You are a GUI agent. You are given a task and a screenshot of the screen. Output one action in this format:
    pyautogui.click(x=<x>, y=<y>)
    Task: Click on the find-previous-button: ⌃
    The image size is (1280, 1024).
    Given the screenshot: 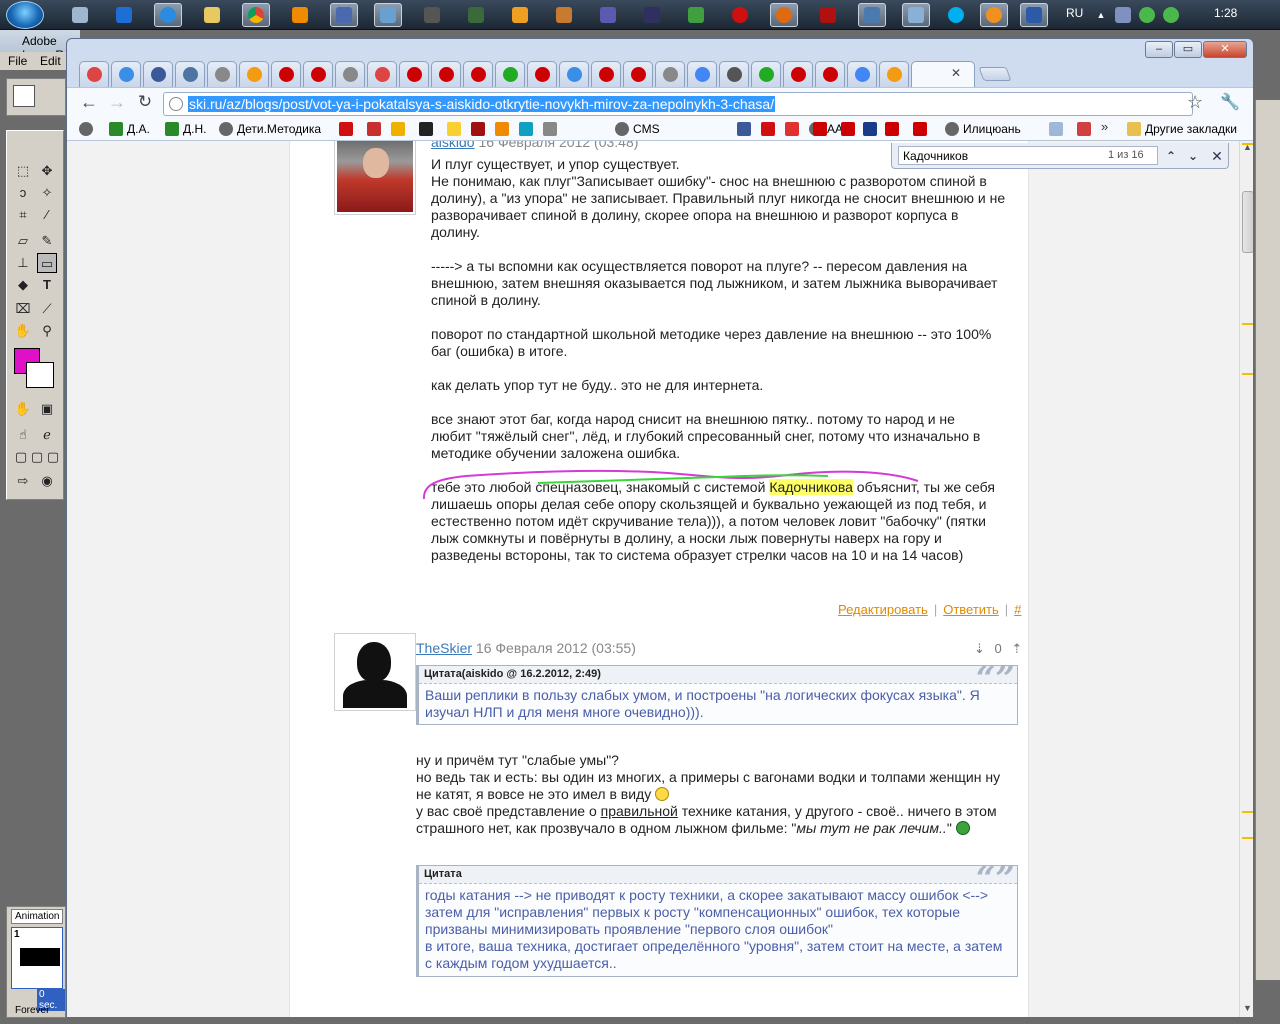 What is the action you would take?
    pyautogui.click(x=1171, y=156)
    